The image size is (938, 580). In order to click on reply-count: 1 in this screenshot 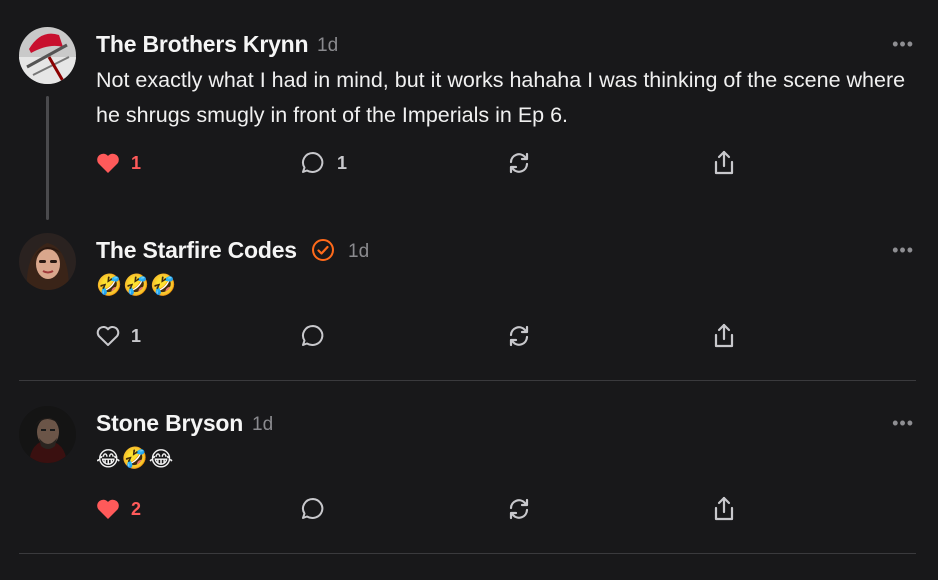, I will do `click(342, 162)`.